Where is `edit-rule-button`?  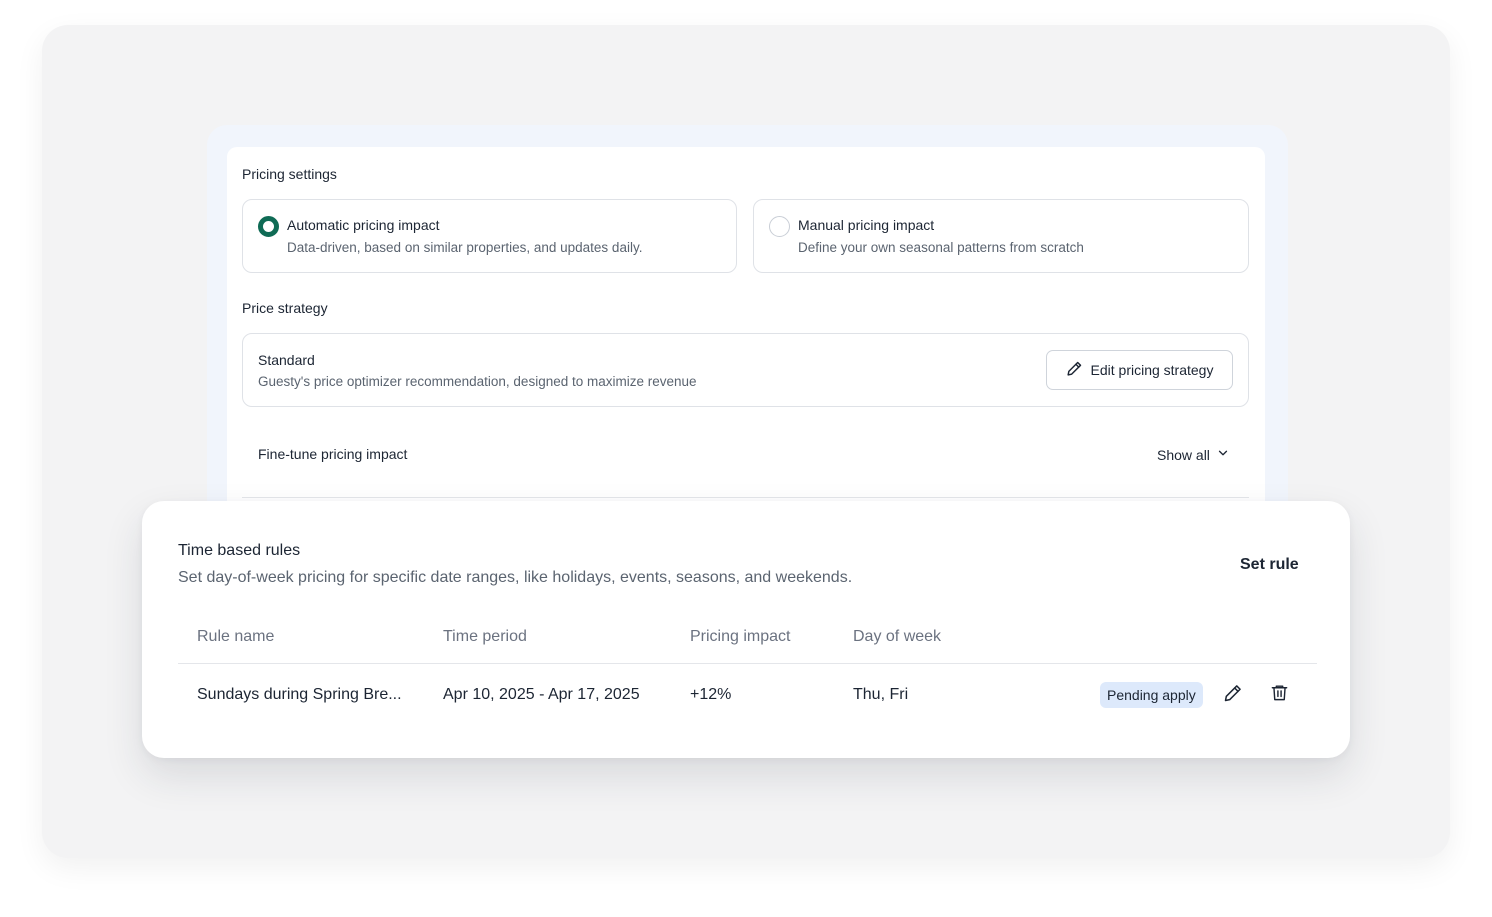
edit-rule-button is located at coordinates (1233, 695).